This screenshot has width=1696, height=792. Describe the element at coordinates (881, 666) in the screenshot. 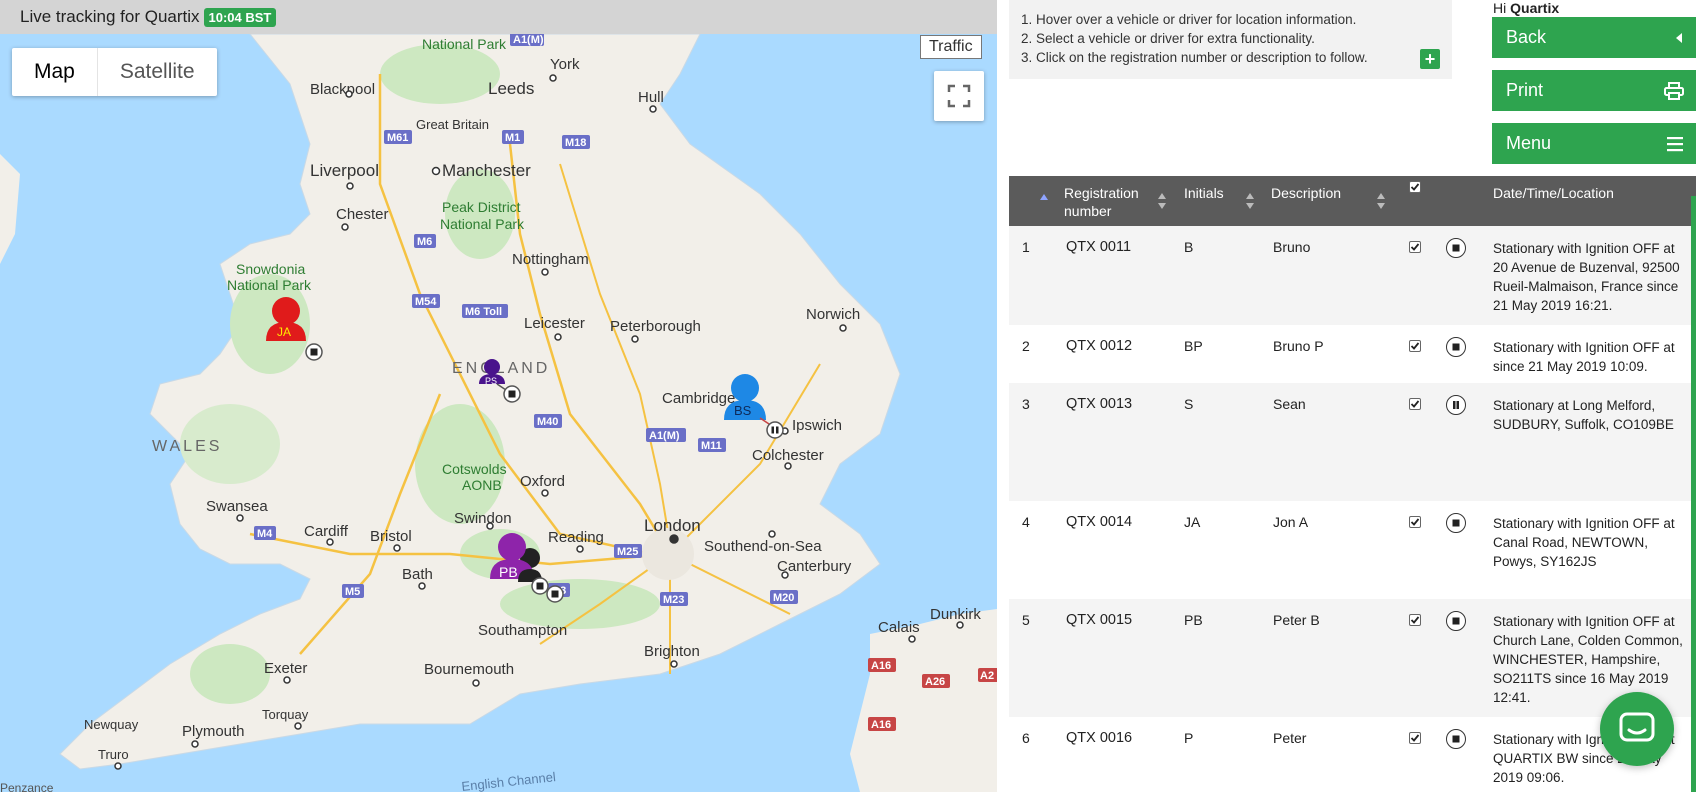

I see `shield-a16: A16` at that location.